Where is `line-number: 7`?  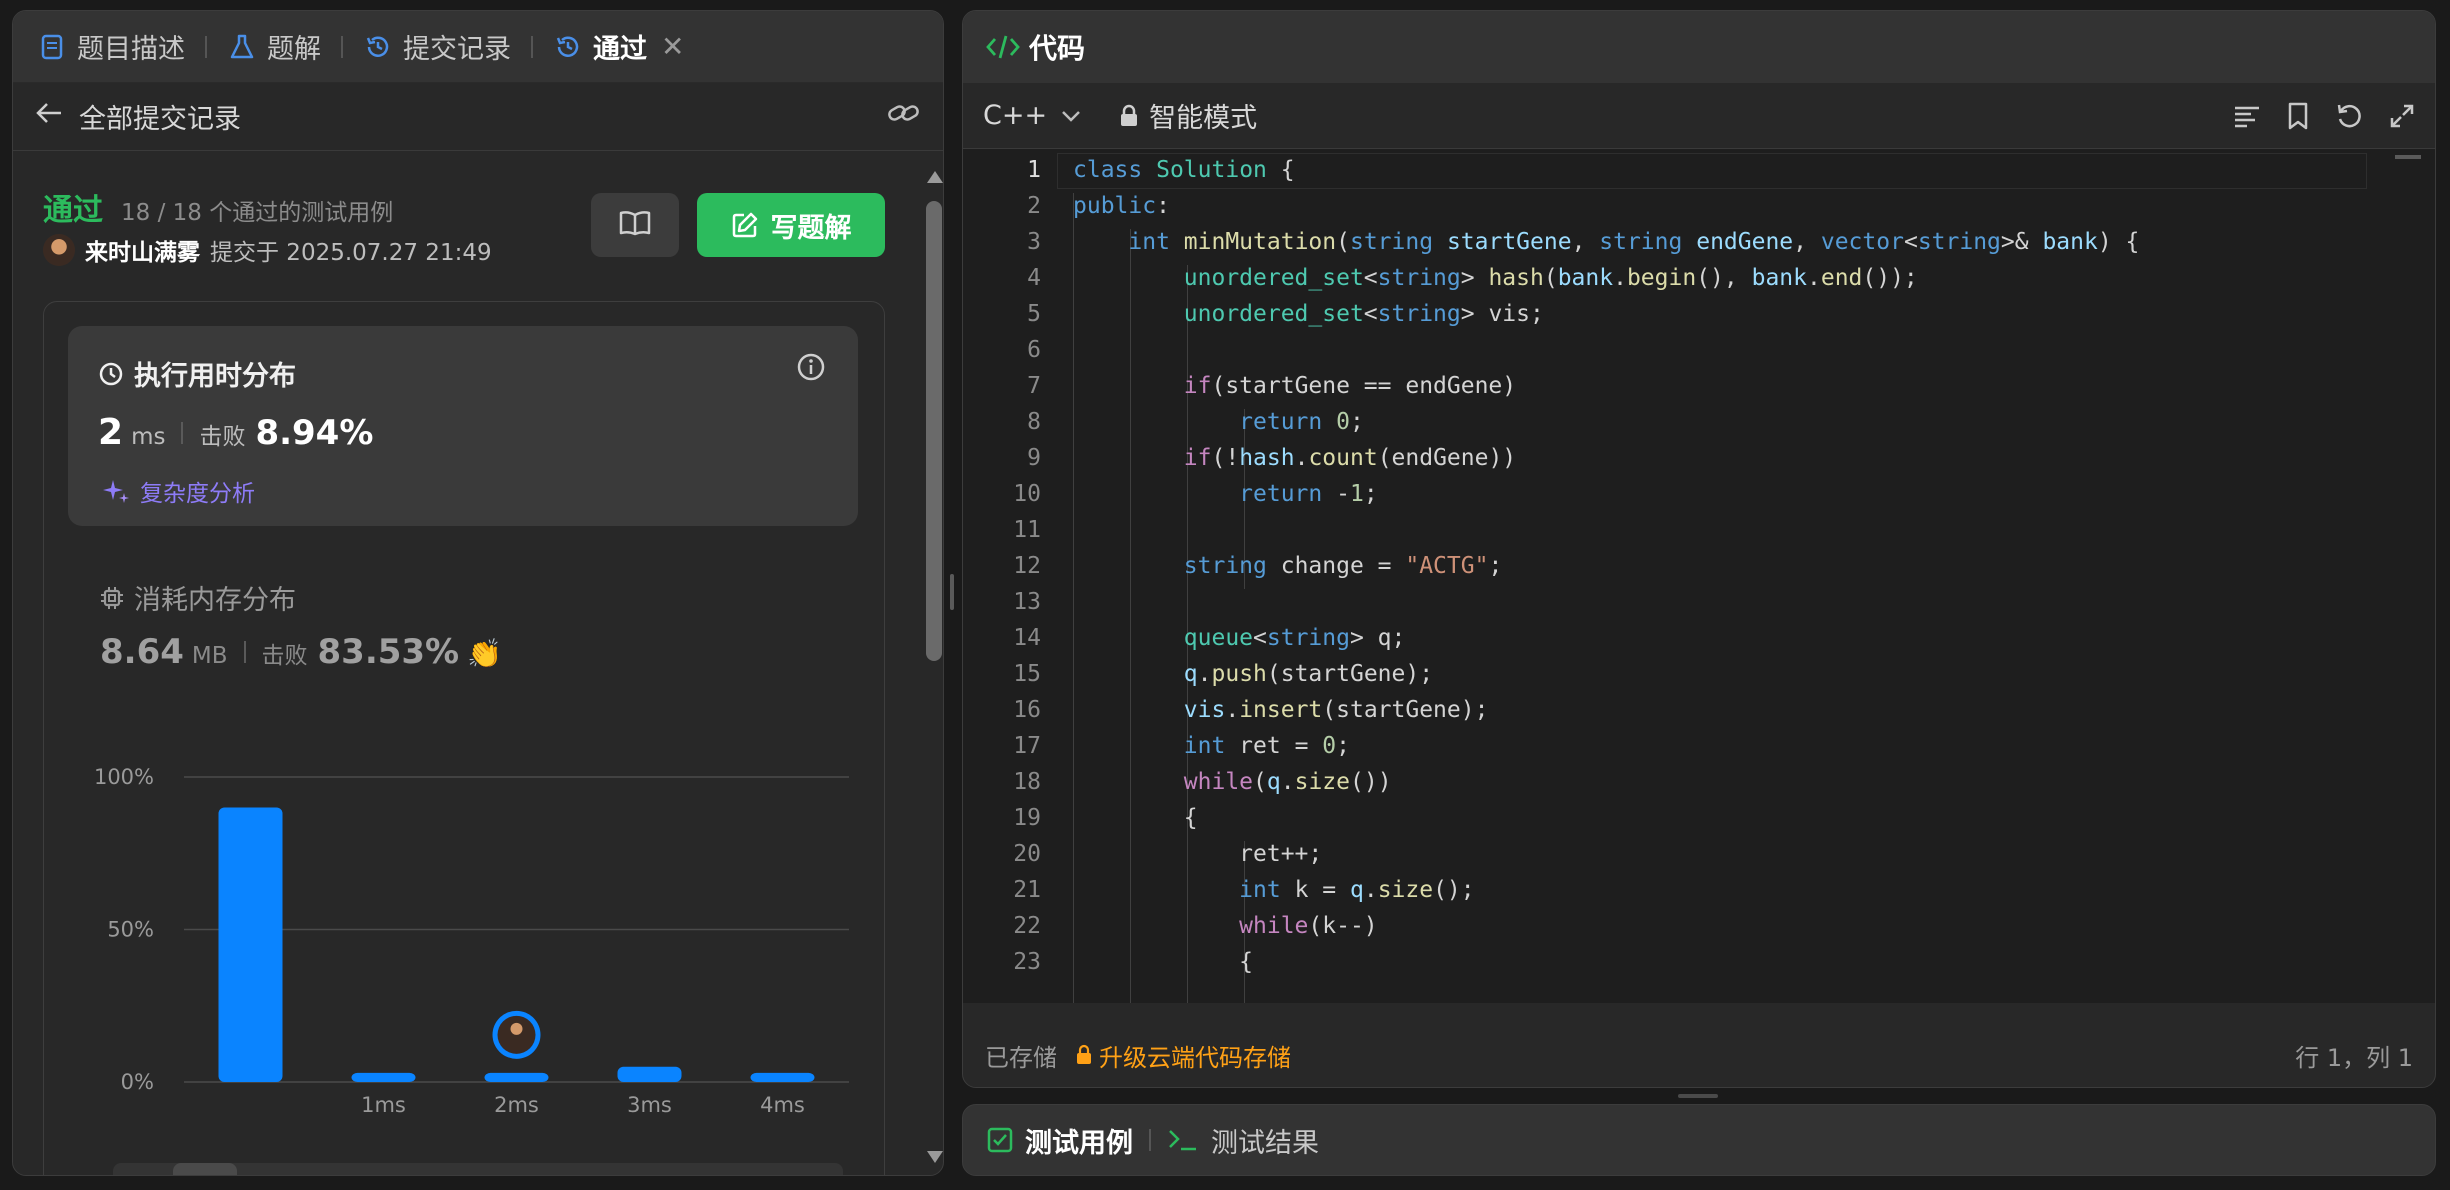 line-number: 7 is located at coordinates (1034, 386).